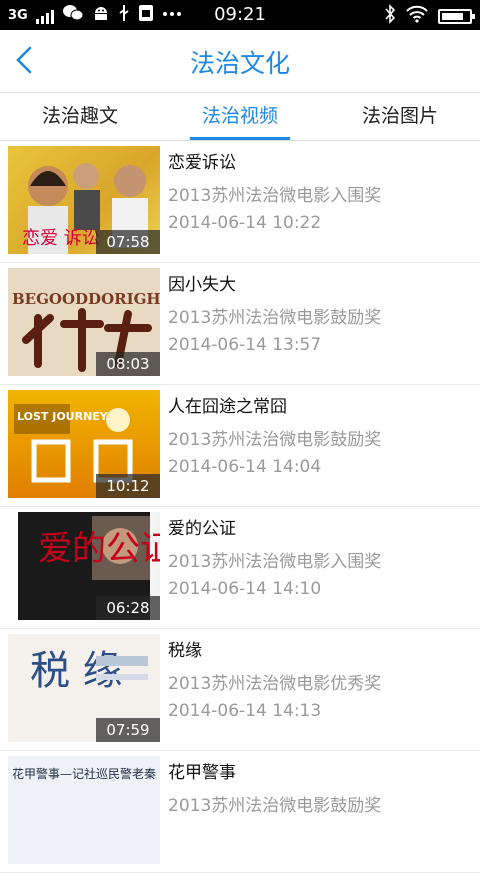 This screenshot has height=873, width=480. I want to click on video-date: 2014-06-14 13:57, so click(245, 345).